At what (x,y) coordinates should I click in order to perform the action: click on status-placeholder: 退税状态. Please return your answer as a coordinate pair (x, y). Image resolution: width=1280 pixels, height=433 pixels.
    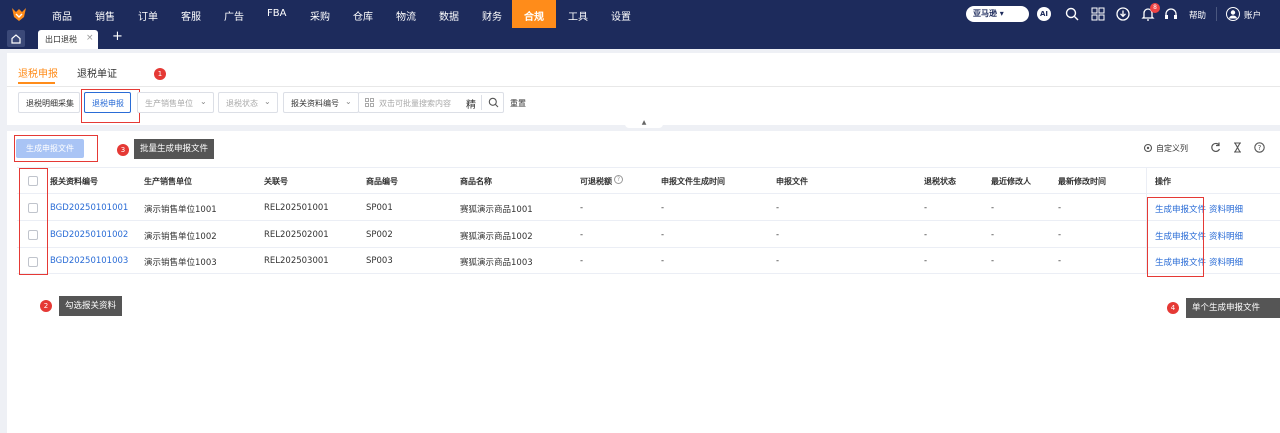
    Looking at the image, I should click on (242, 103).